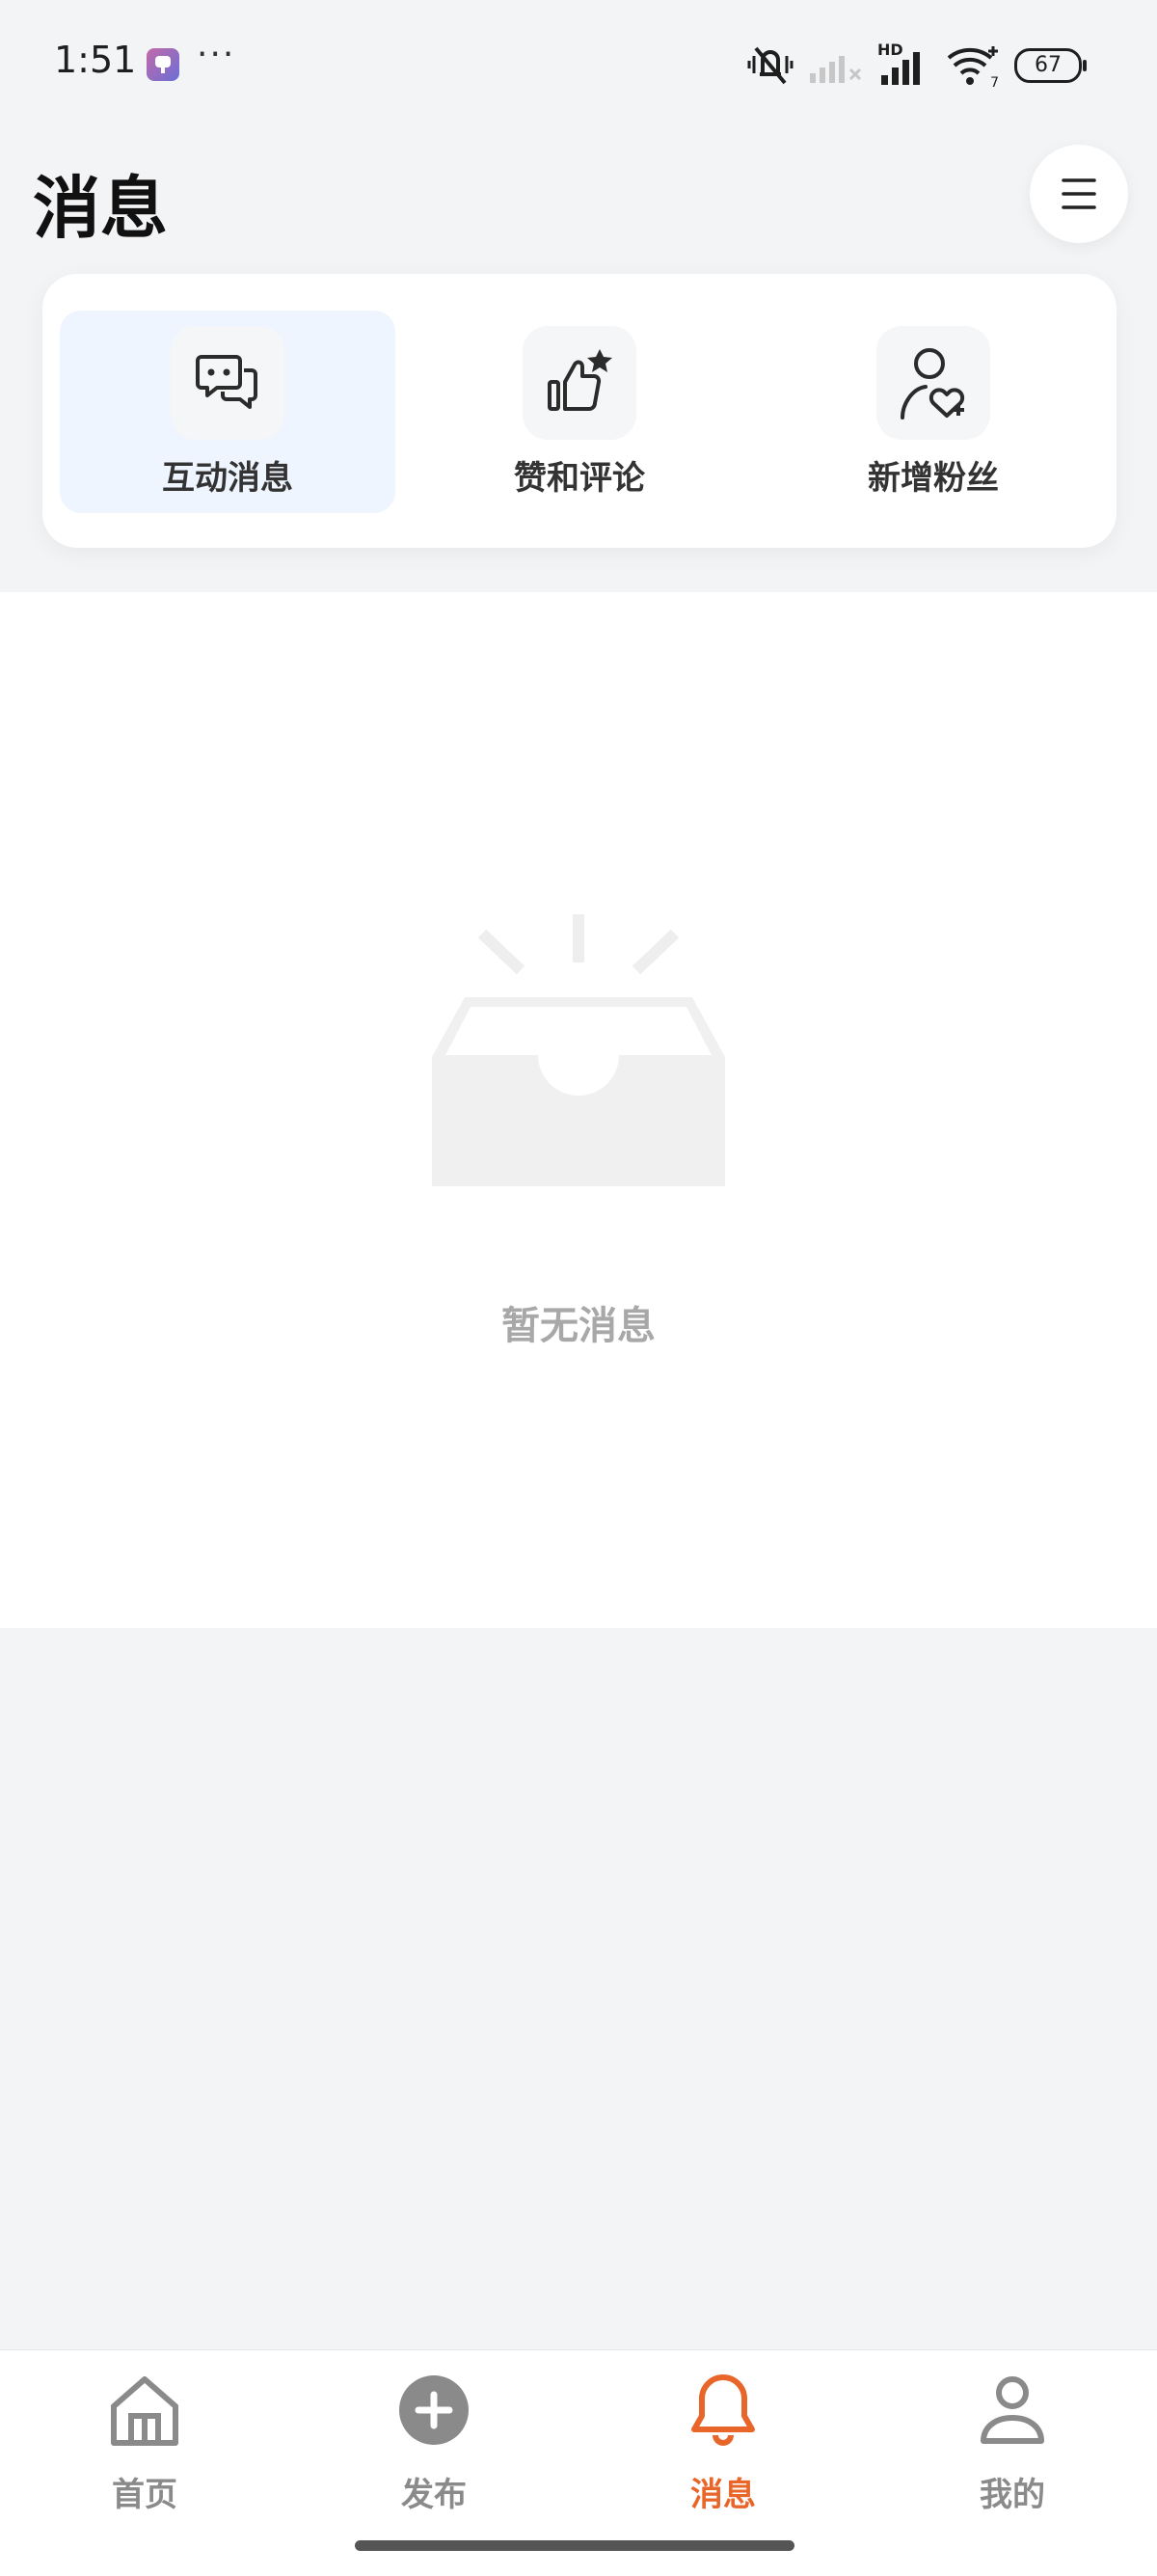 This screenshot has width=1157, height=2576. I want to click on tab-interactive-messages: 互动消息, so click(227, 412).